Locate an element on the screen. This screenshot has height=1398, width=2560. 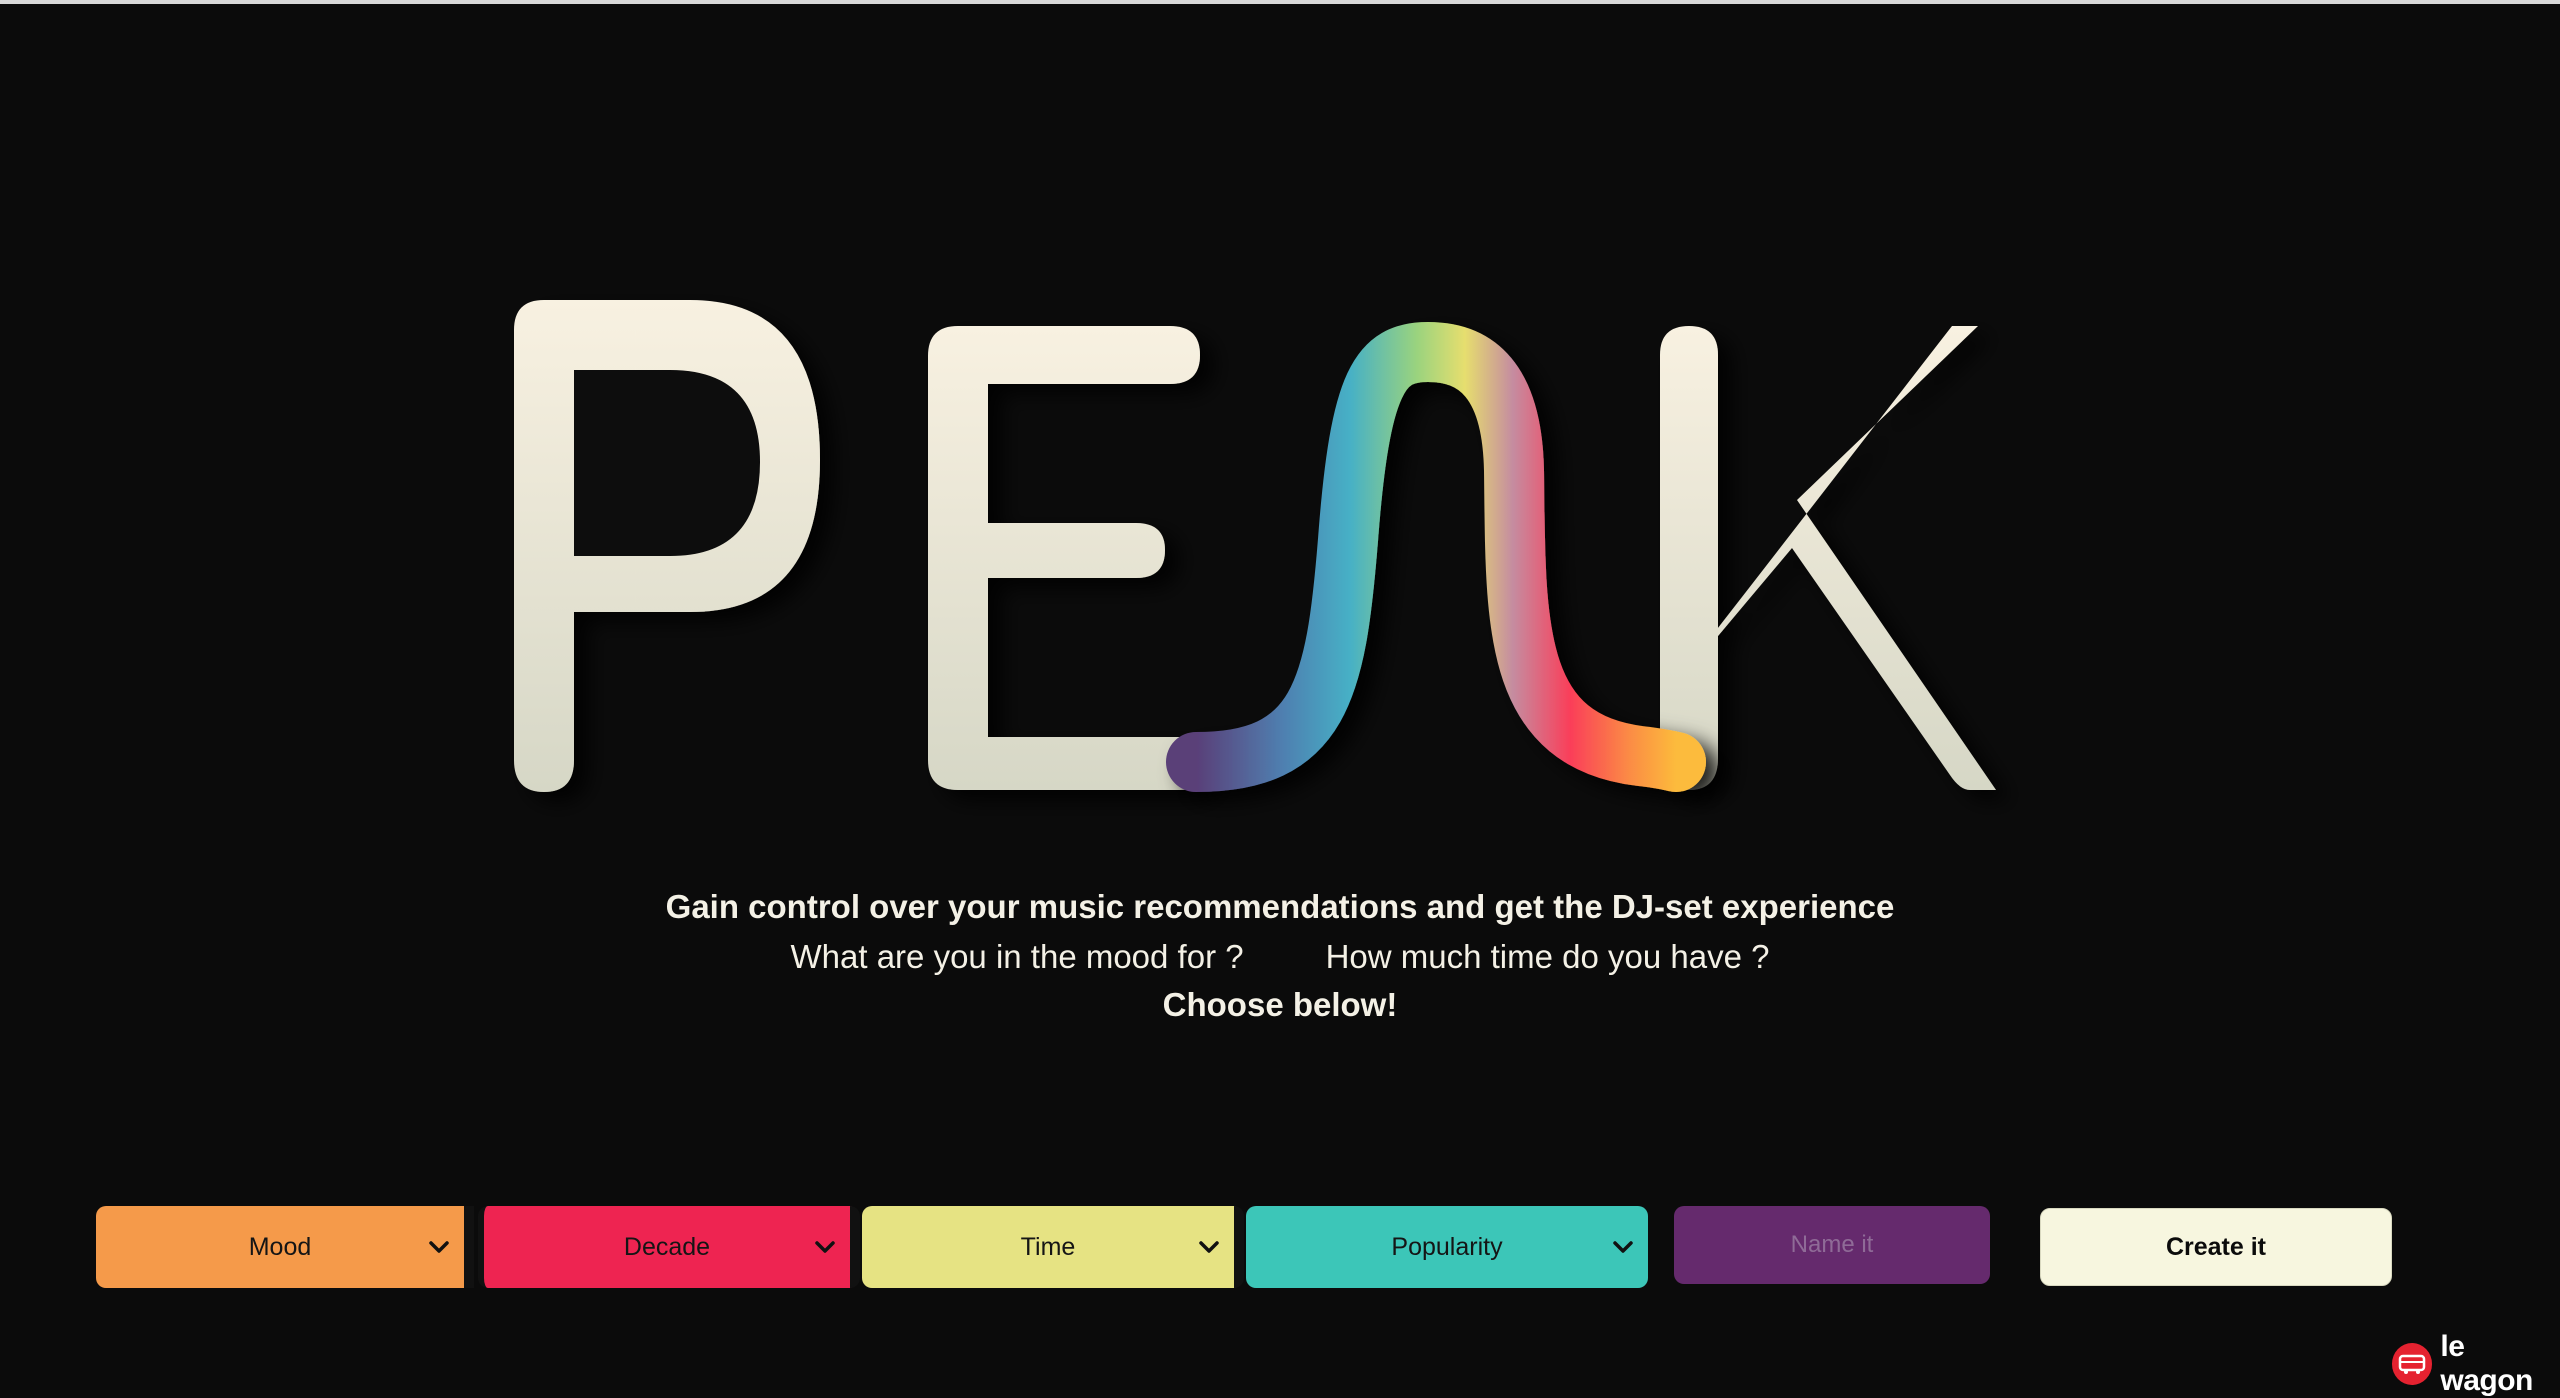
letter-p is located at coordinates (667, 546).